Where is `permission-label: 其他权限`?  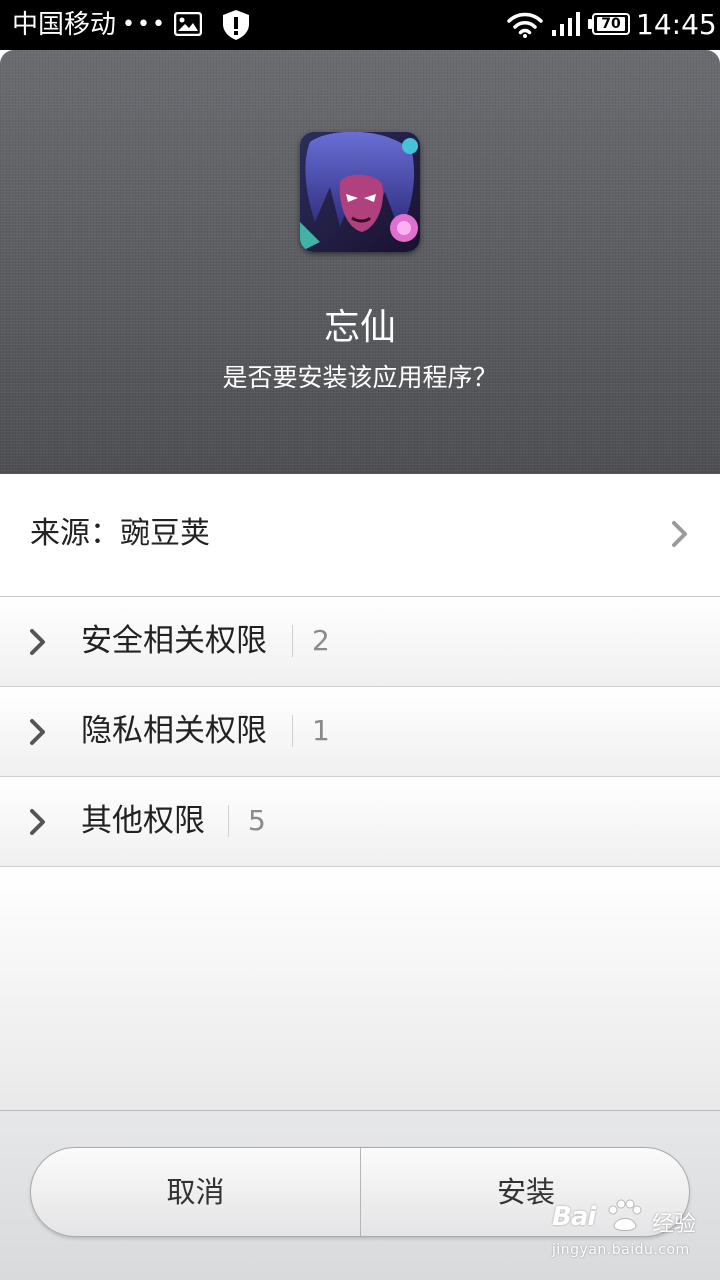
permission-label: 其他权限 is located at coordinates (143, 821).